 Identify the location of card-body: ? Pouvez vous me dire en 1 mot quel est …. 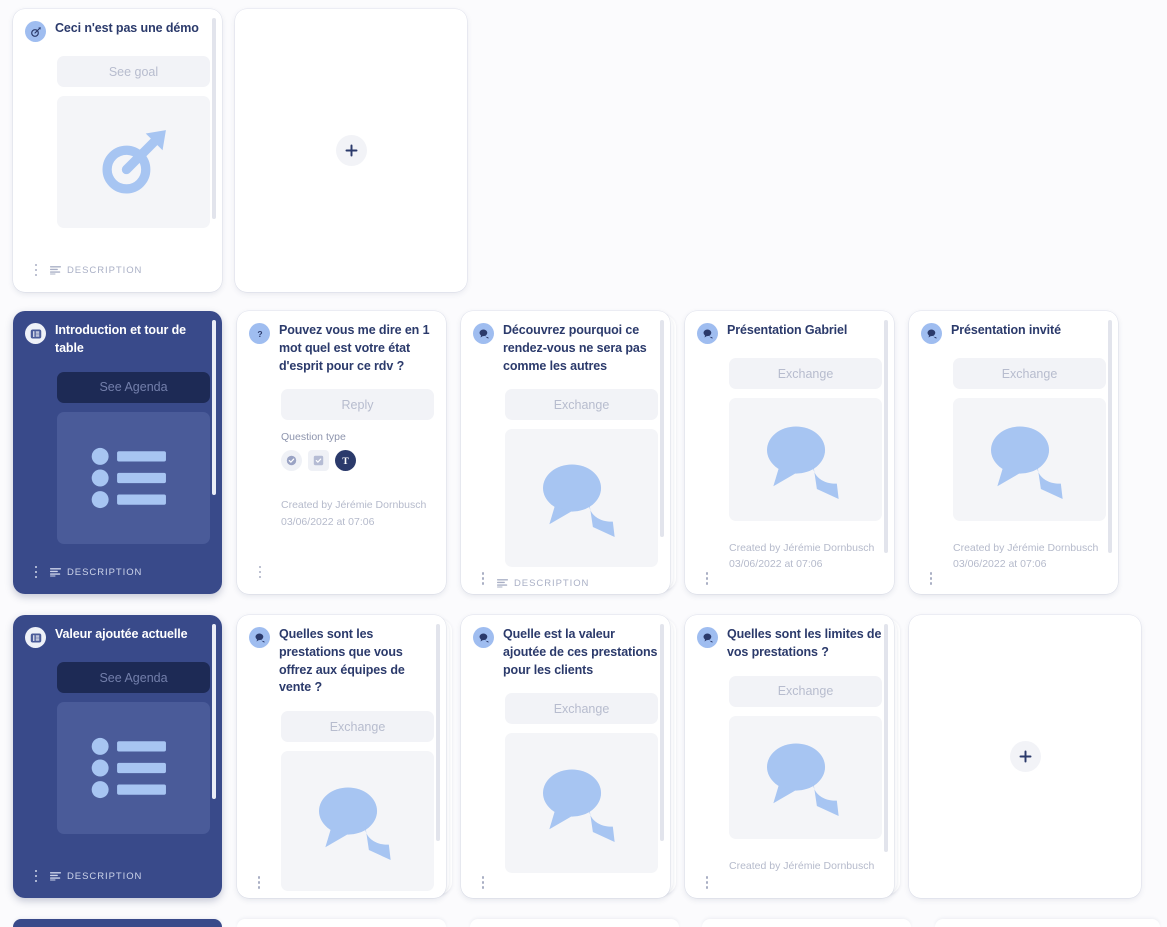
(341, 435).